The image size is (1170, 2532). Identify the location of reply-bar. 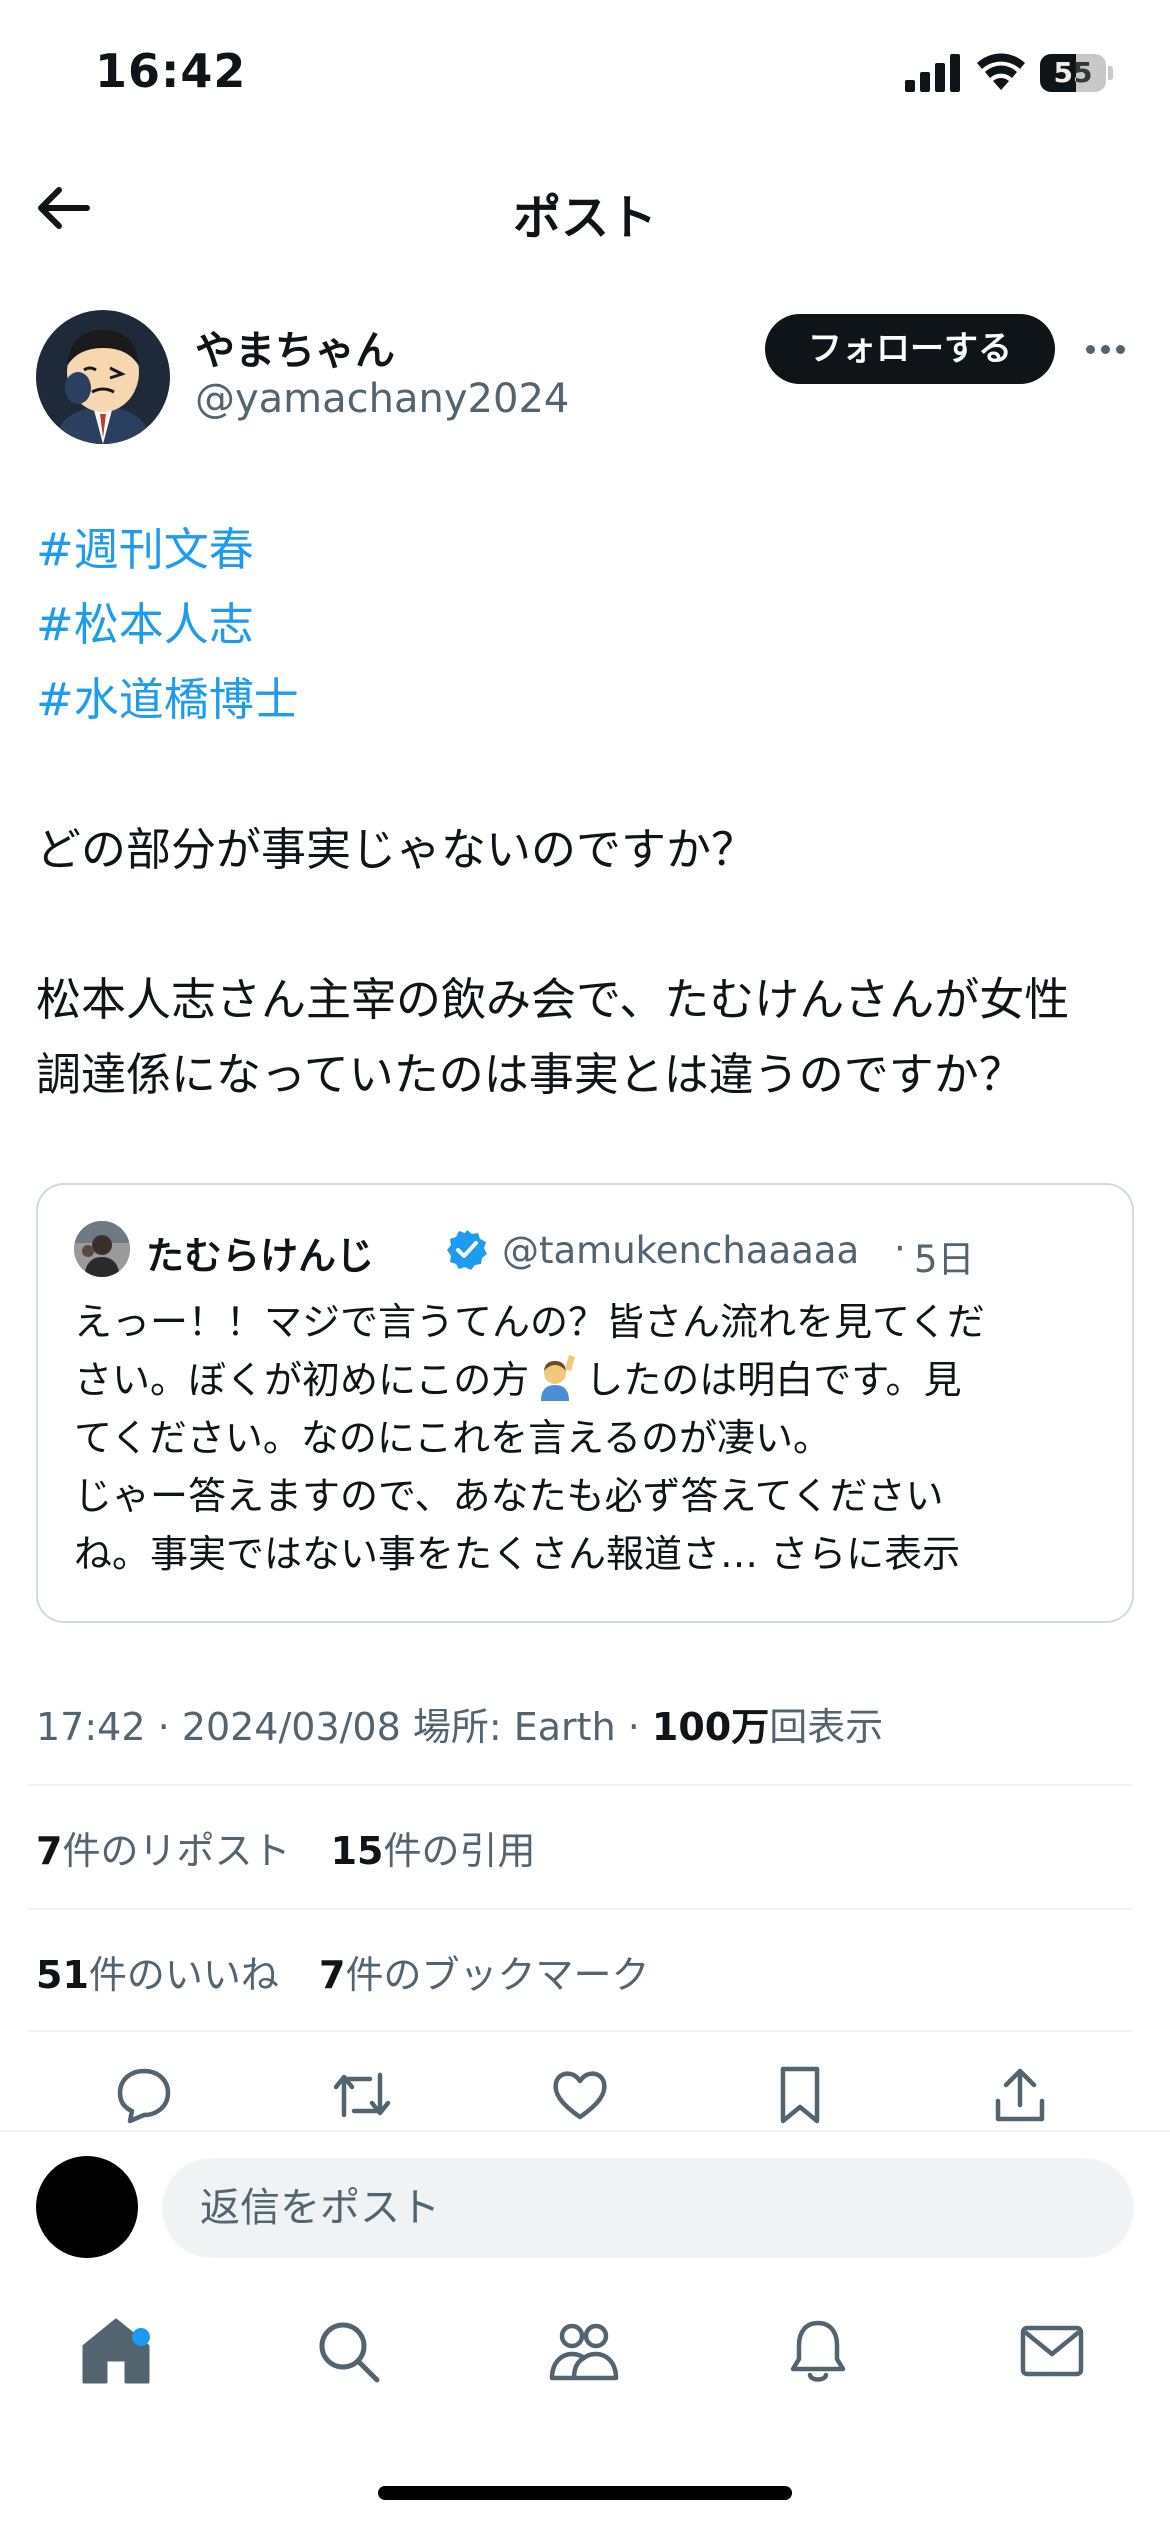
(585, 2212).